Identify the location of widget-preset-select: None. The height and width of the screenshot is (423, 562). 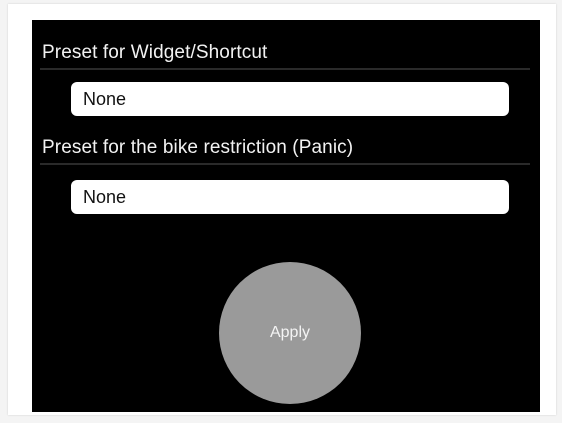
(290, 99).